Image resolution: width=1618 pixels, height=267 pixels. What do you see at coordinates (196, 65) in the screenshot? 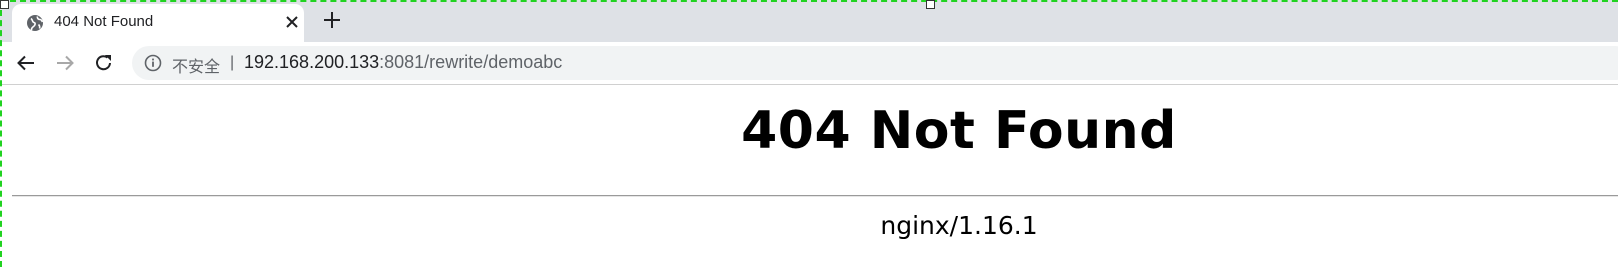
I see `security-label: 不安全` at bounding box center [196, 65].